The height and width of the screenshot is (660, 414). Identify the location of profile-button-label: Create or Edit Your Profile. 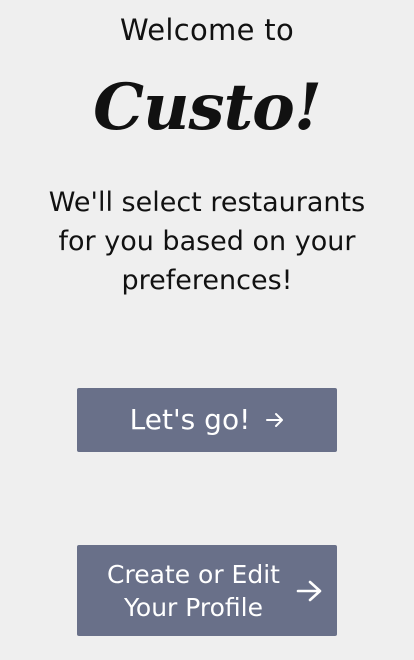
(193, 591).